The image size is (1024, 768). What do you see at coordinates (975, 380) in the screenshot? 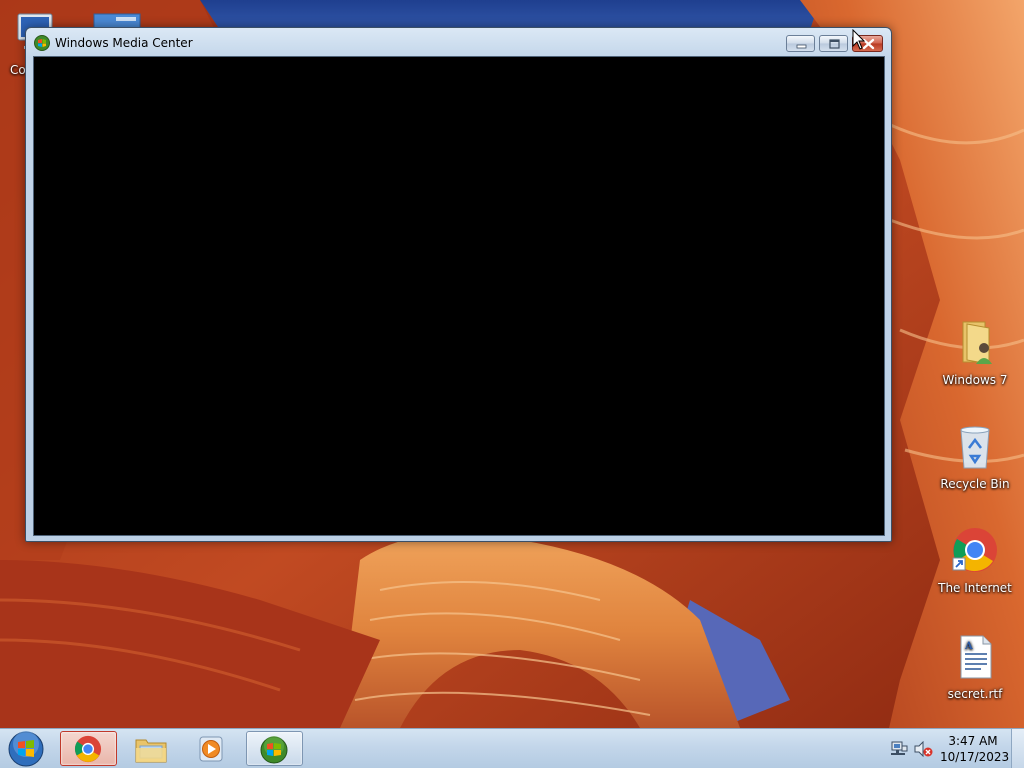
I see `desktop-icon-label: Windows 7` at bounding box center [975, 380].